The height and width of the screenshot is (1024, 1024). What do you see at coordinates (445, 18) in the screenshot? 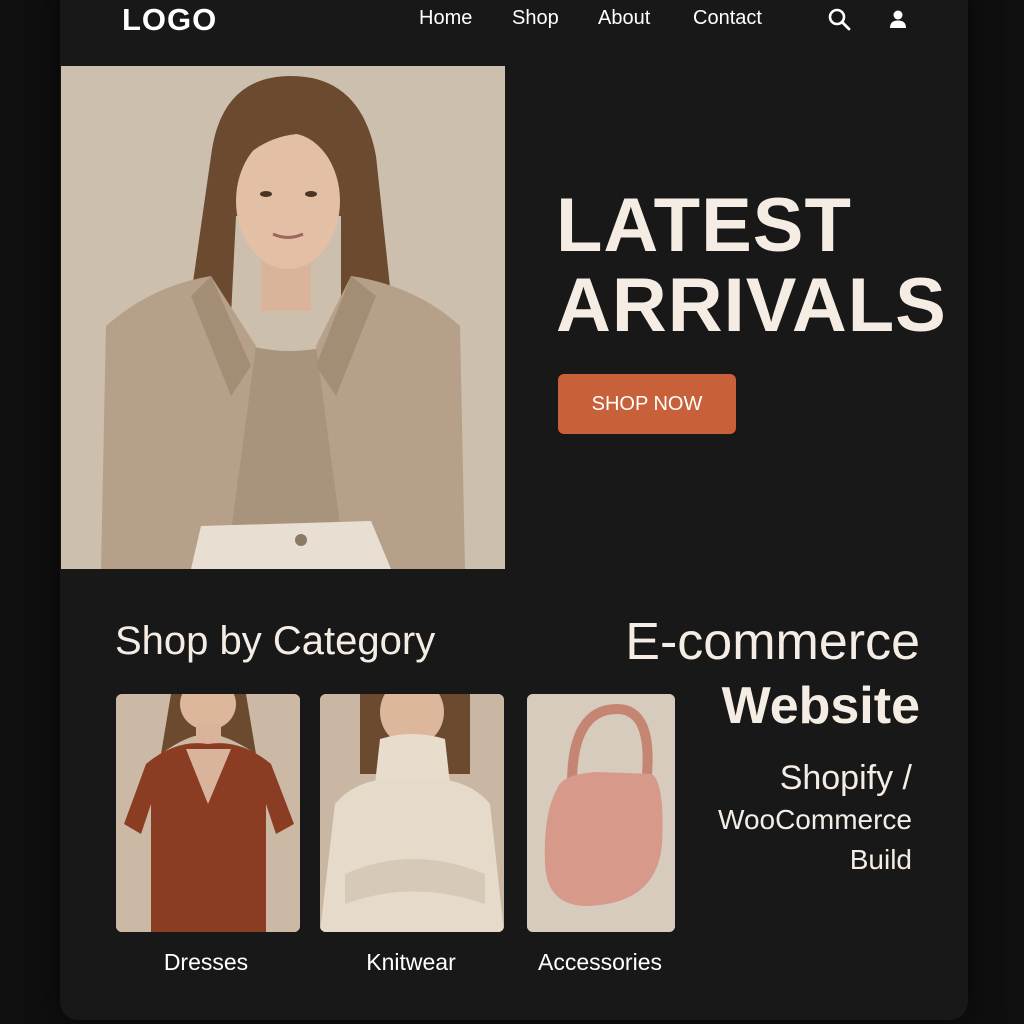
I see `nav-home: Home` at bounding box center [445, 18].